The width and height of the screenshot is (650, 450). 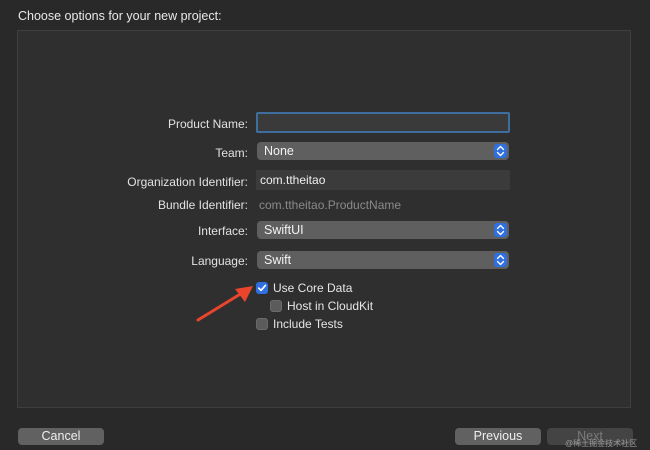 What do you see at coordinates (276, 306) in the screenshot?
I see `host-in-cloudkit-checkbox` at bounding box center [276, 306].